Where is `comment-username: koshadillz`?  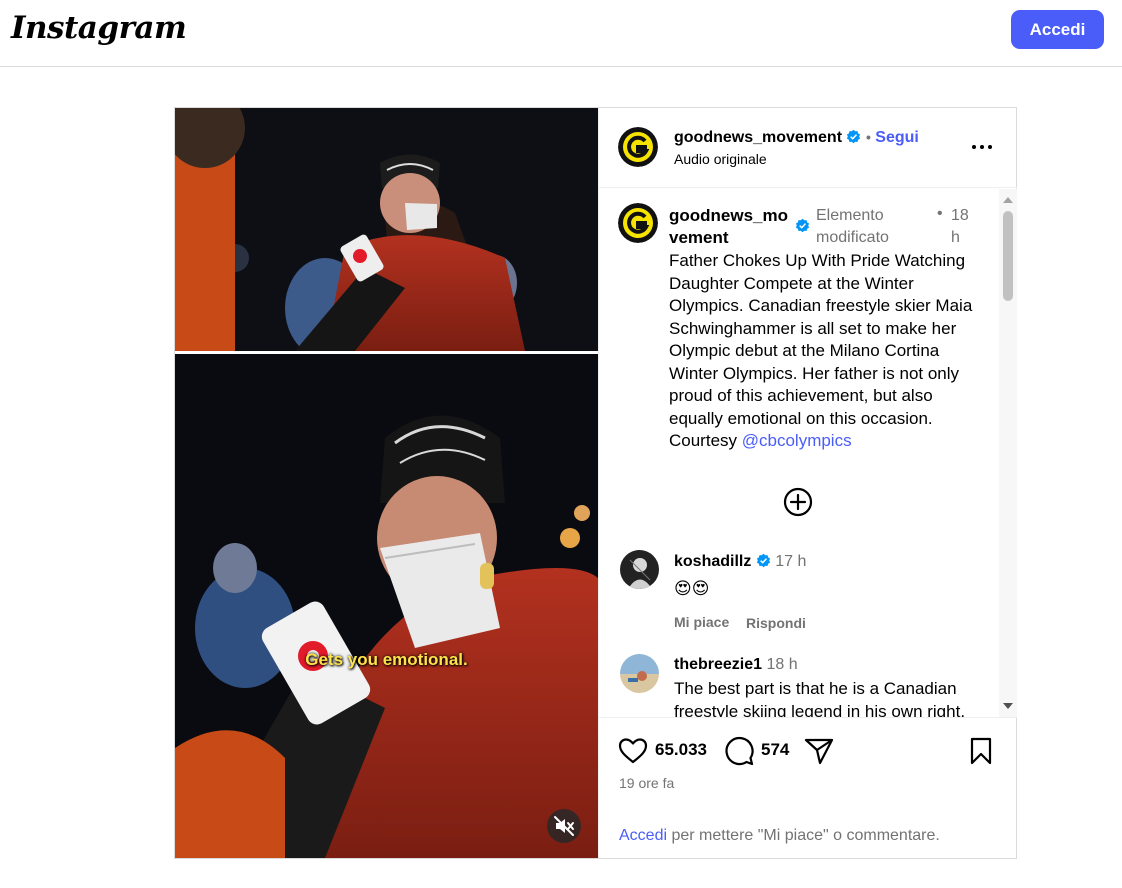 comment-username: koshadillz is located at coordinates (712, 561).